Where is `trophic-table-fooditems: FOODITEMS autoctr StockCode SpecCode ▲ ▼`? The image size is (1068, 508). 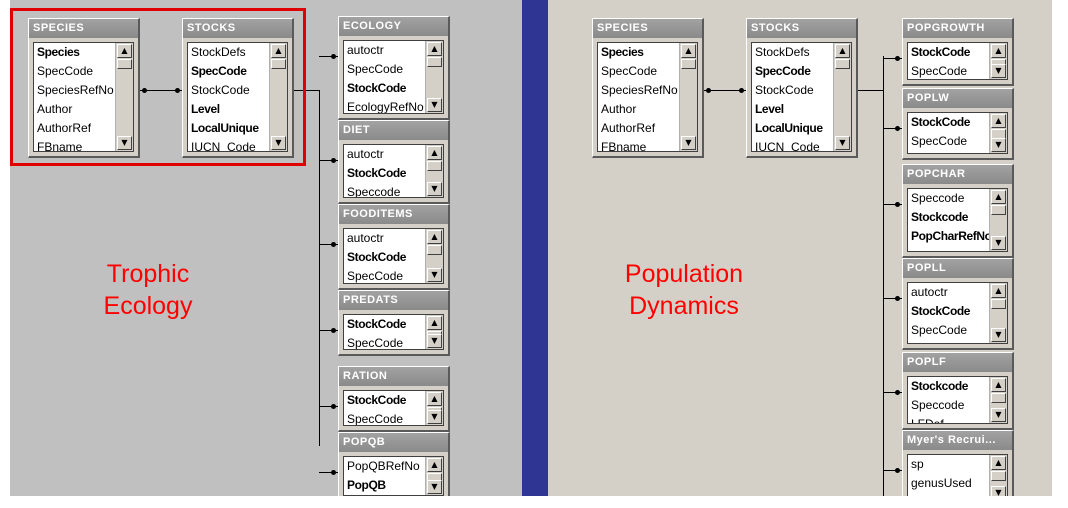
trophic-table-fooditems: FOODITEMS autoctr StockCode SpecCode ▲ ▼ is located at coordinates (394, 247).